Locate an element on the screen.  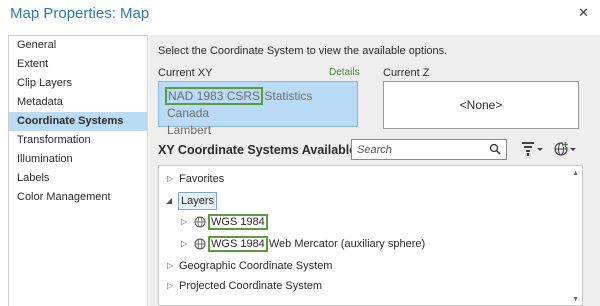
current-xy-box: NAD 1983 CSRS Statistics Canada Lambert is located at coordinates (258, 109).